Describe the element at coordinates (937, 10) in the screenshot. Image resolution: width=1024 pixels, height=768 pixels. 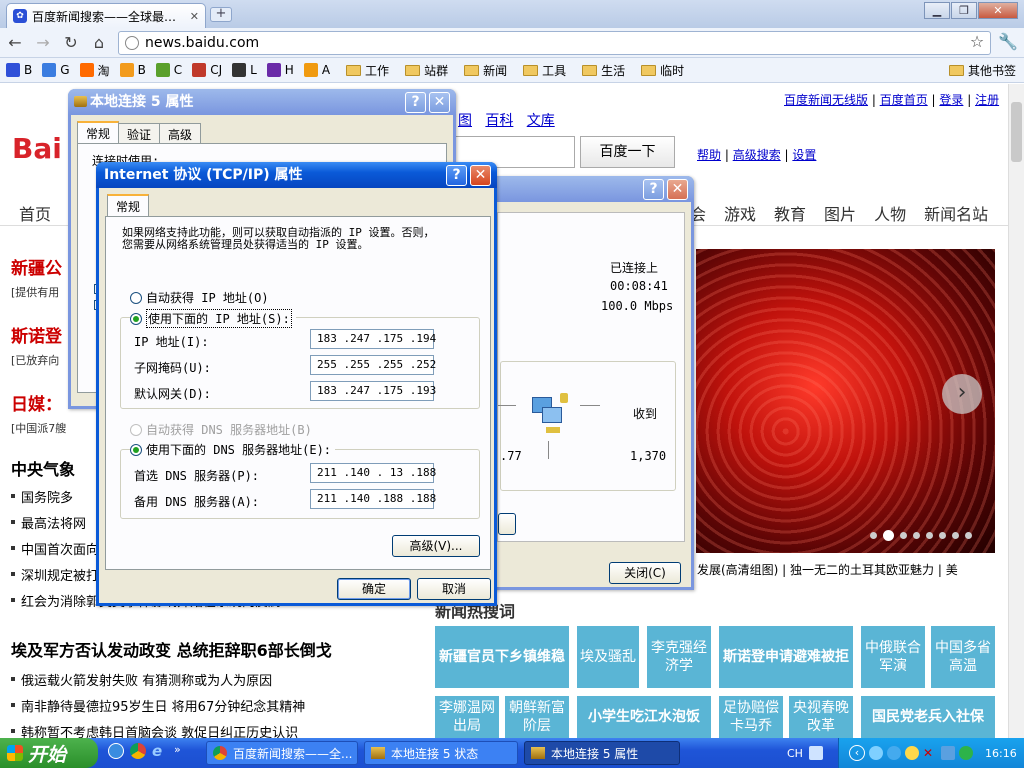
I see `minimize-window-button: ▁` at that location.